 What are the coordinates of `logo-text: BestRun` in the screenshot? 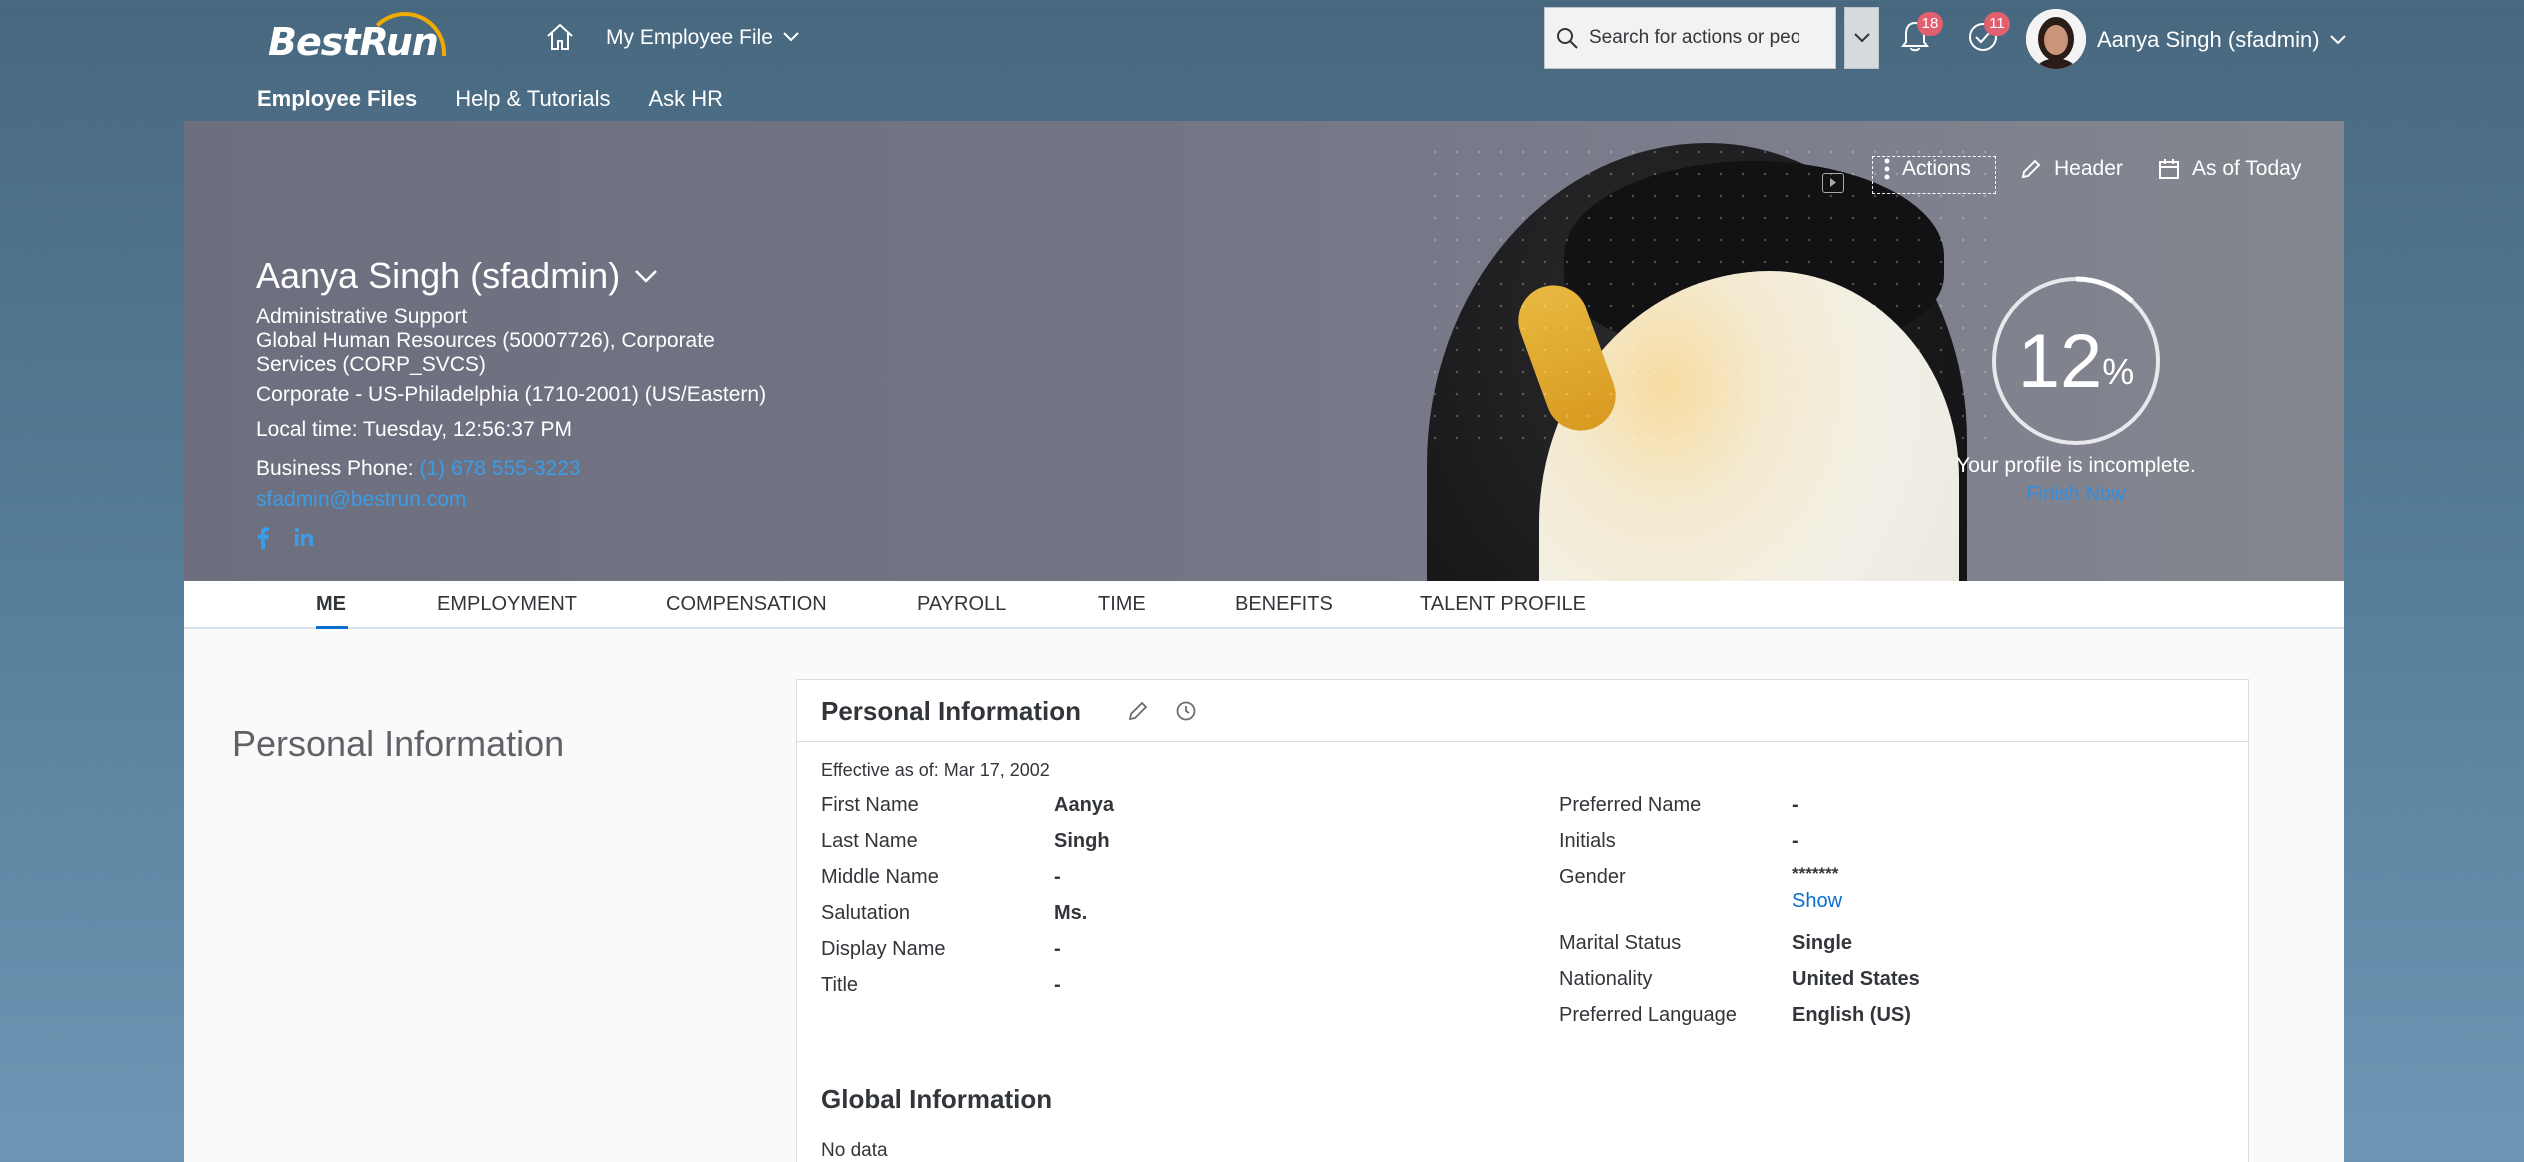 It's located at (353, 42).